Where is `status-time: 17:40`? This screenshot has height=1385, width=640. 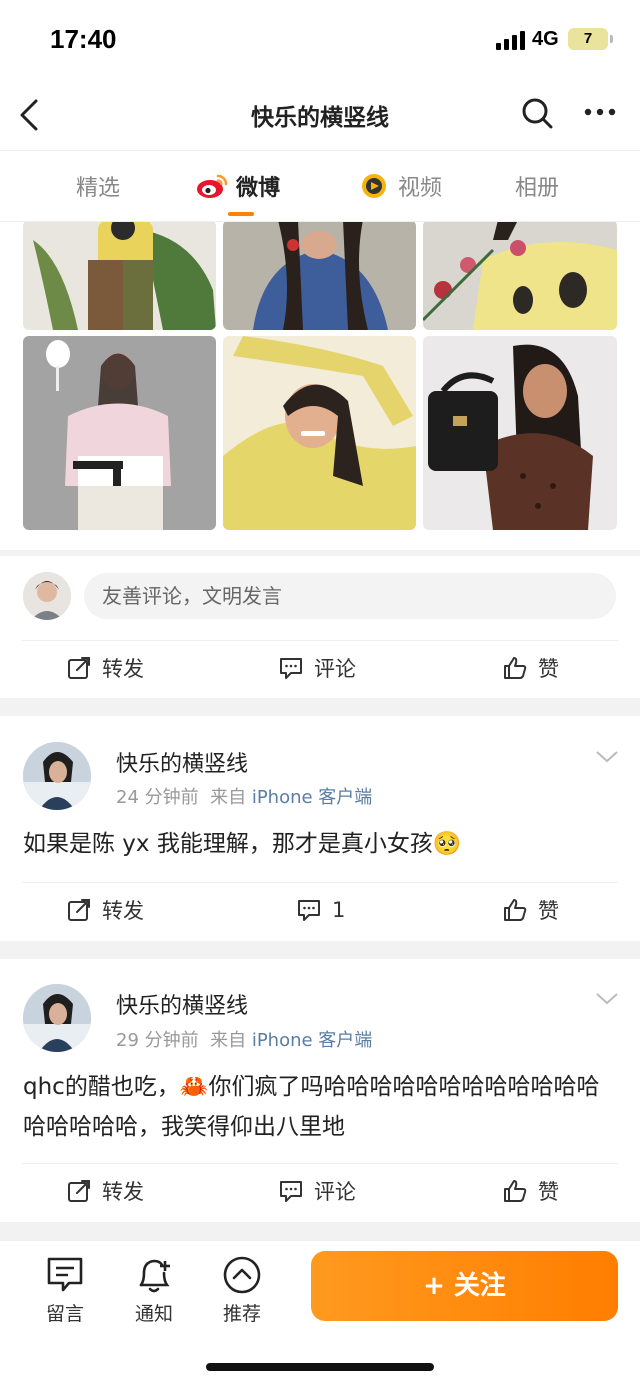
status-time: 17:40 is located at coordinates (83, 39).